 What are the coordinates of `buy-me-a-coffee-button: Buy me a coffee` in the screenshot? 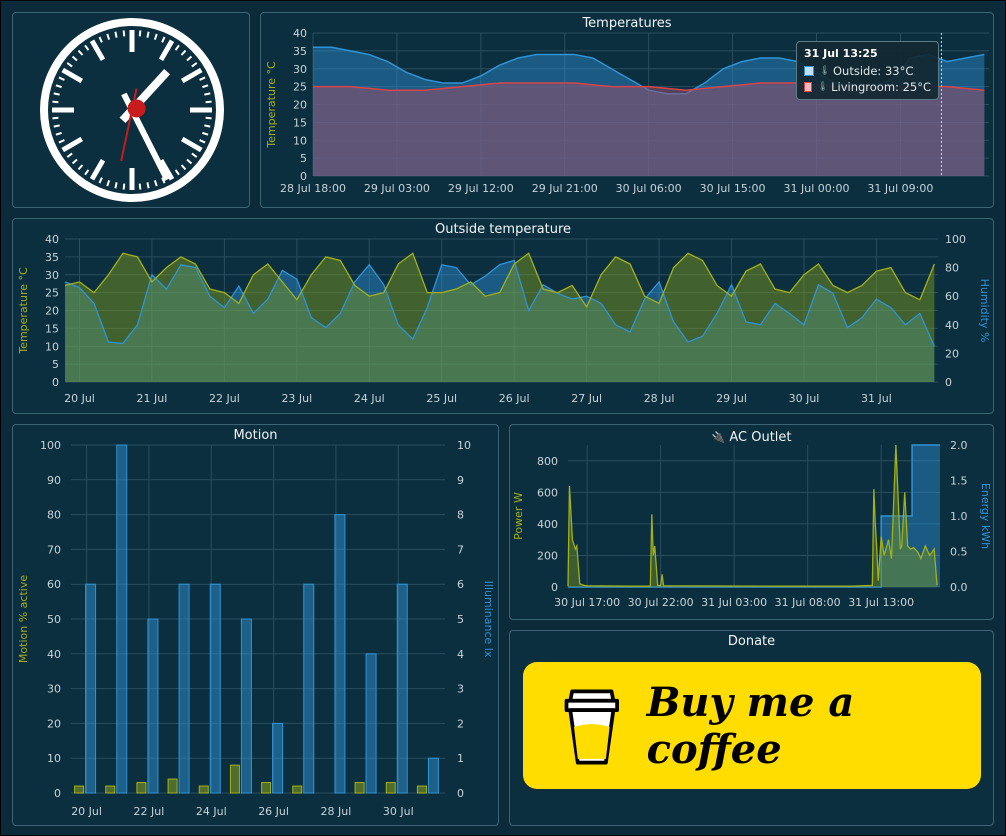 It's located at (752, 725).